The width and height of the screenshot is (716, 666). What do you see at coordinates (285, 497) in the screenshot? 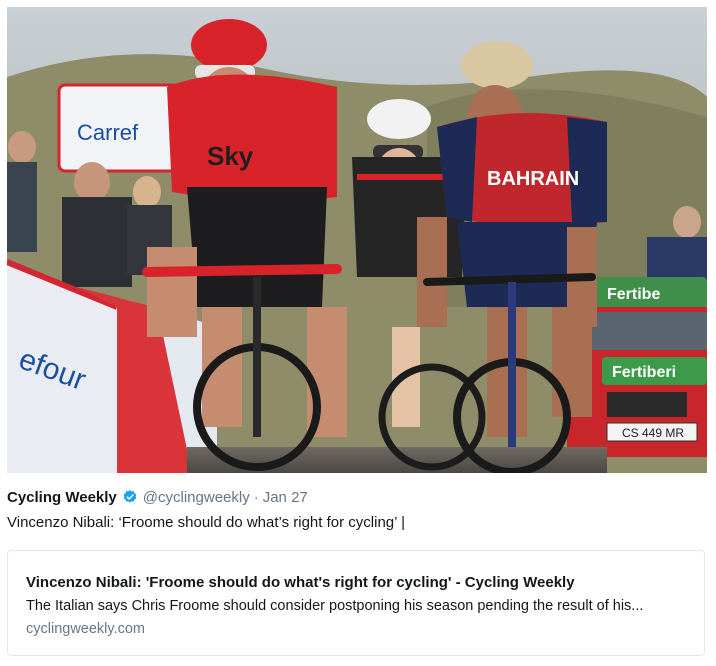
I see `tweet-date: Jan 27` at bounding box center [285, 497].